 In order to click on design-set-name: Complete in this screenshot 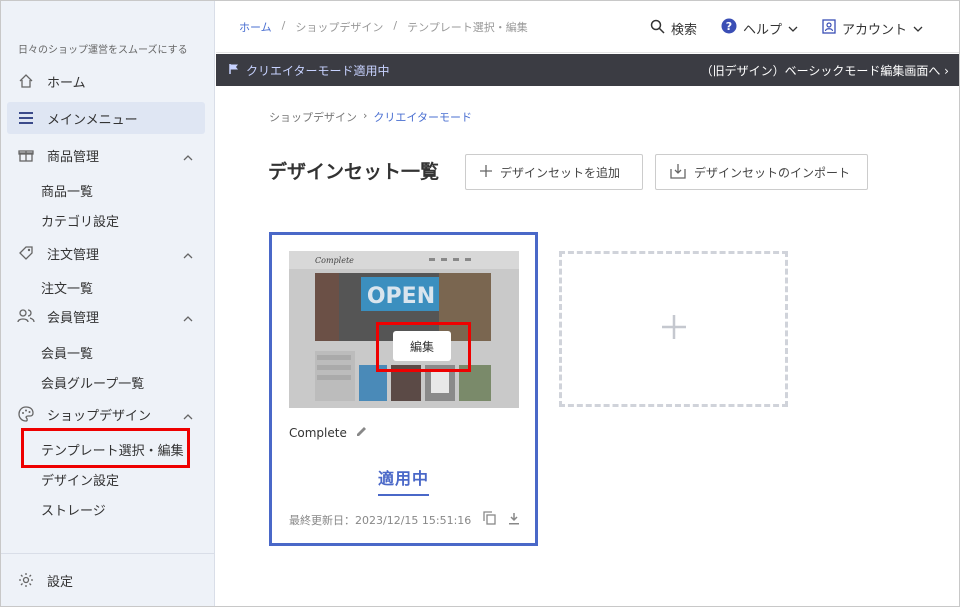, I will do `click(318, 433)`.